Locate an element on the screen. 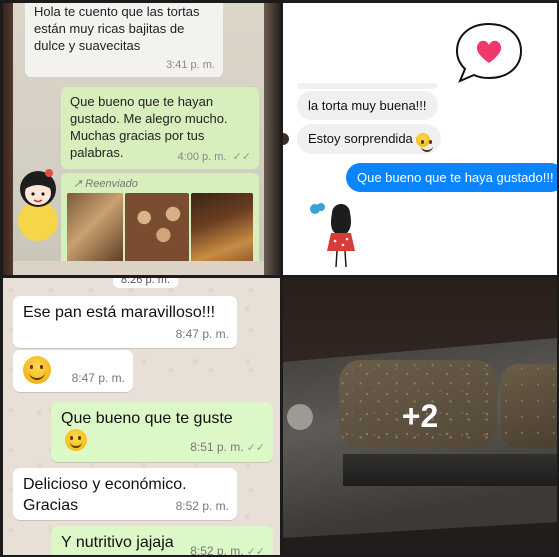 This screenshot has width=559, height=557. chat-bottom-strip is located at coordinates (139, 268).